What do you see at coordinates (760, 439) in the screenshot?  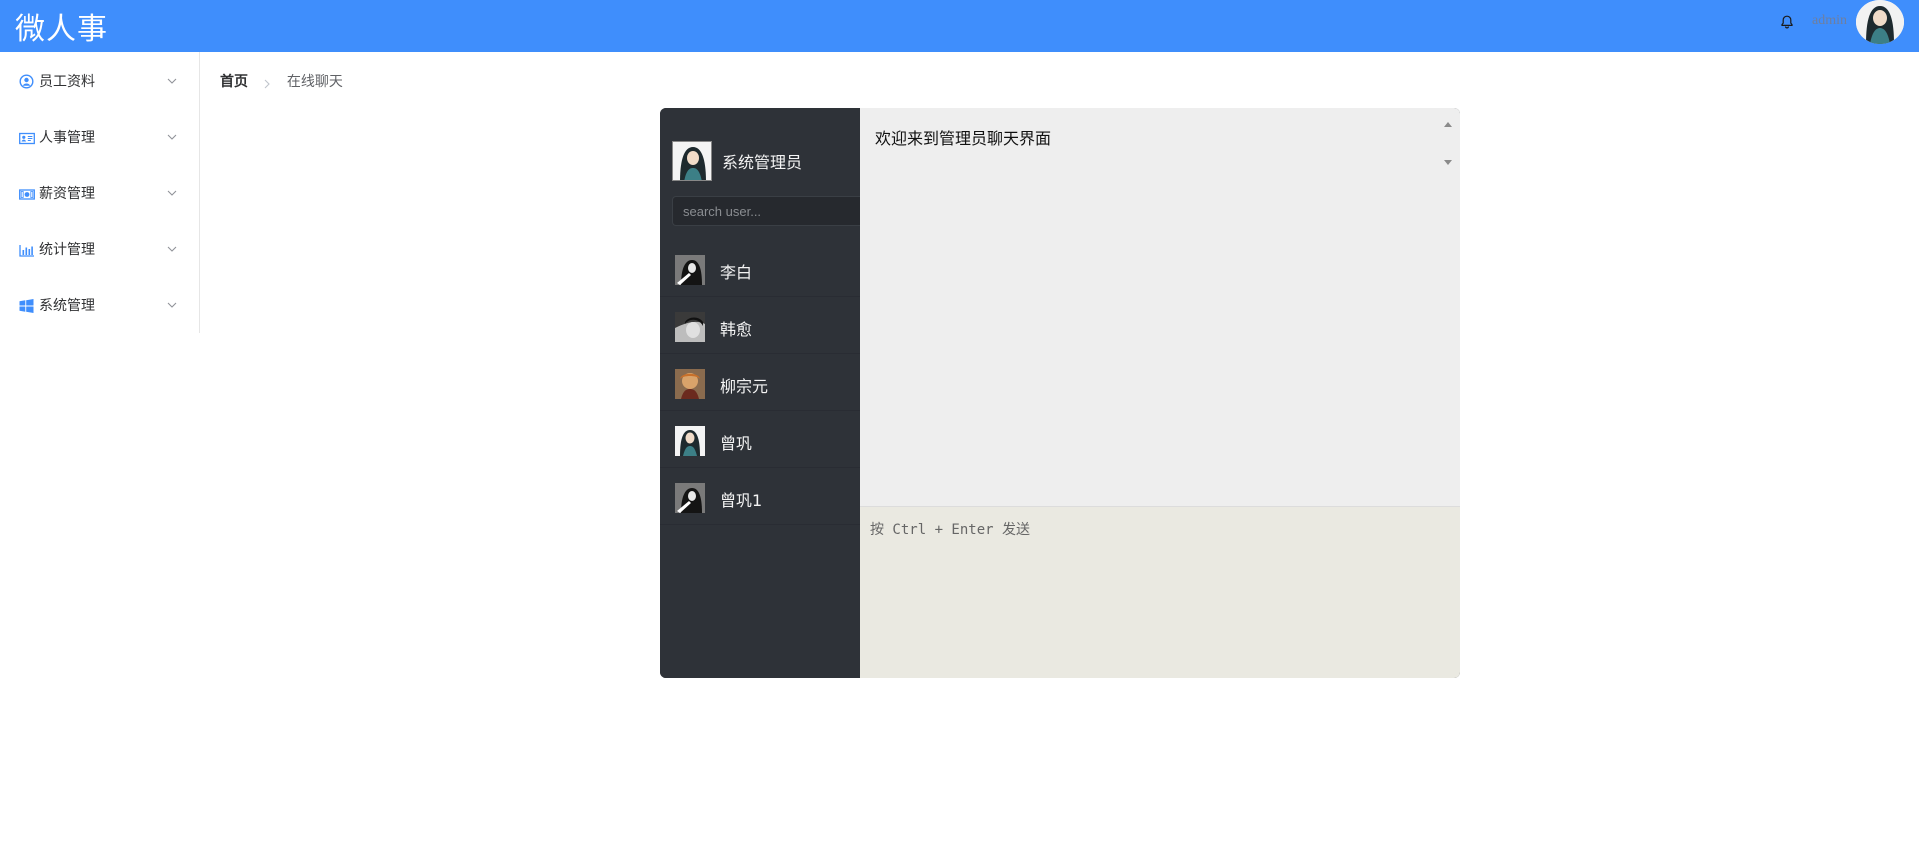 I see `list-item-user-zenggong: 曾巩` at bounding box center [760, 439].